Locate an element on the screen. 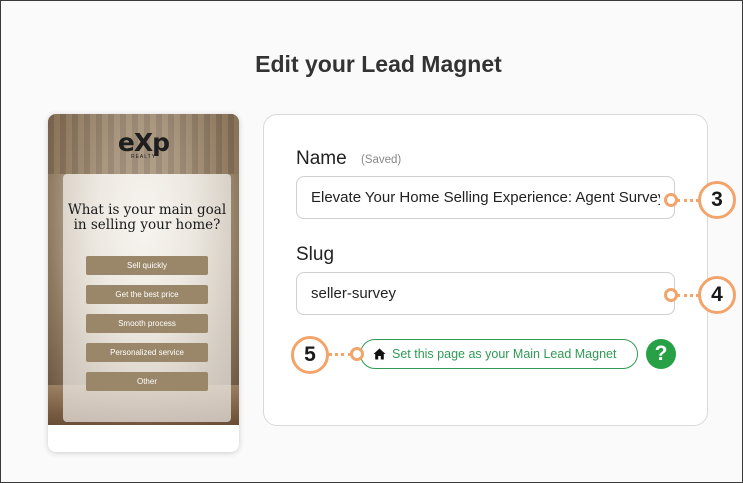 The height and width of the screenshot is (483, 743). survey-option: Sell quickly is located at coordinates (147, 265).